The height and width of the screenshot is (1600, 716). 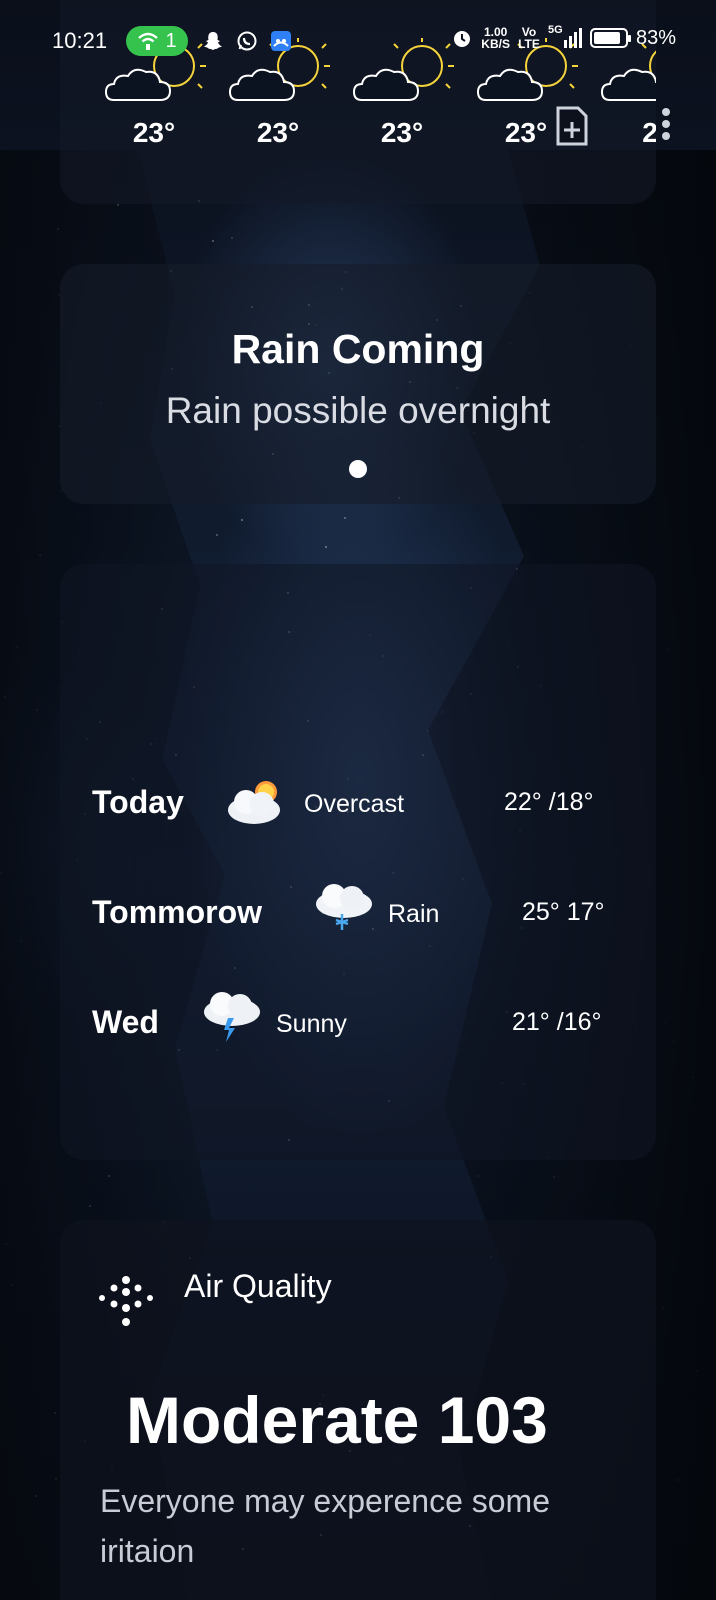 I want to click on status-time: 10:21, so click(x=80, y=40).